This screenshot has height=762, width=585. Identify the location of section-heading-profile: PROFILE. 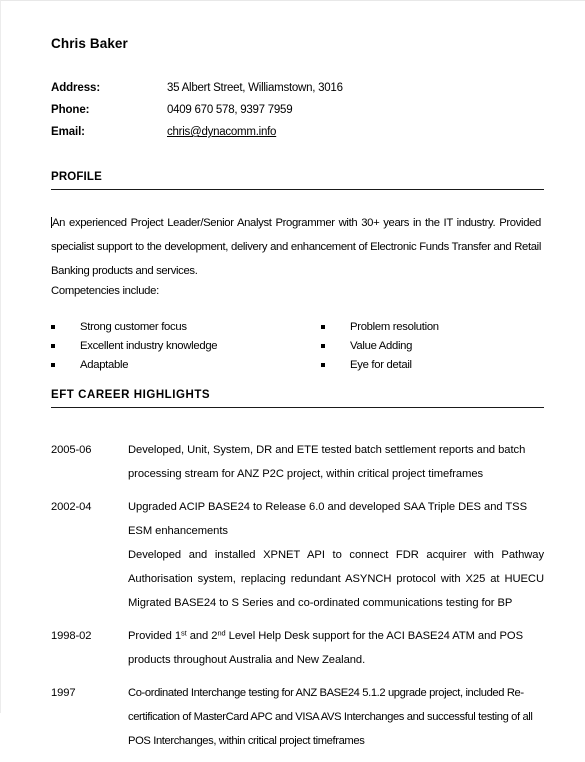
(297, 180).